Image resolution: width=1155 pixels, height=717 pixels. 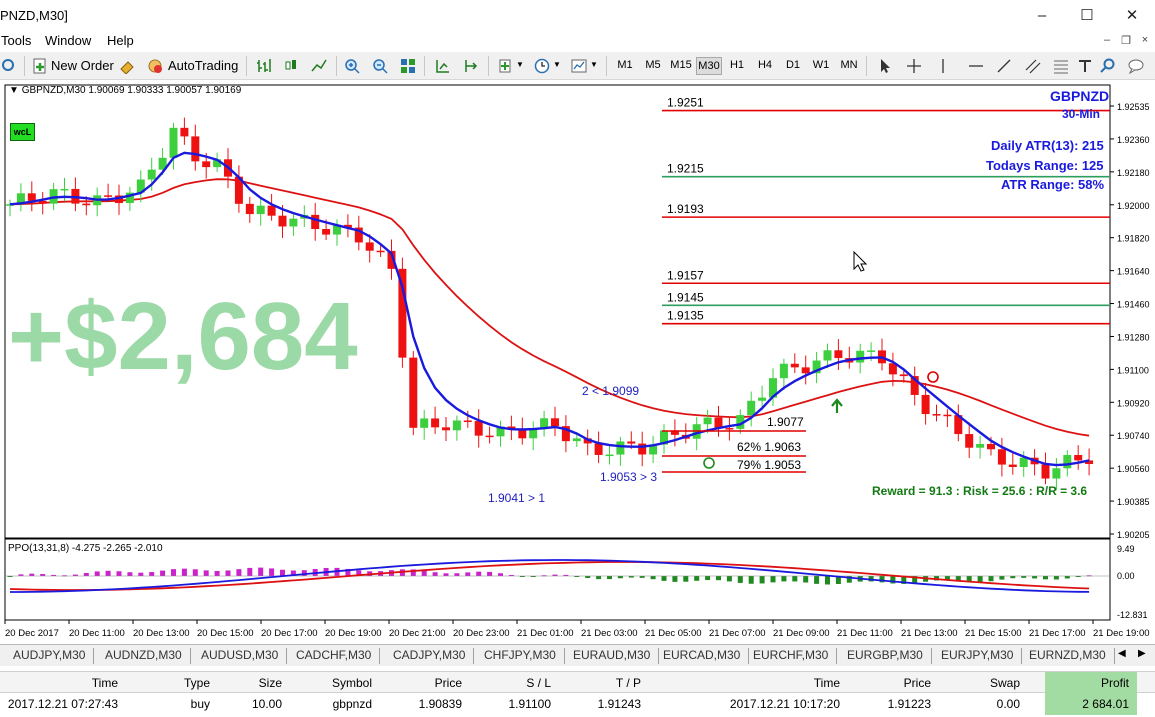 I want to click on new-order-icon, so click(x=40, y=66).